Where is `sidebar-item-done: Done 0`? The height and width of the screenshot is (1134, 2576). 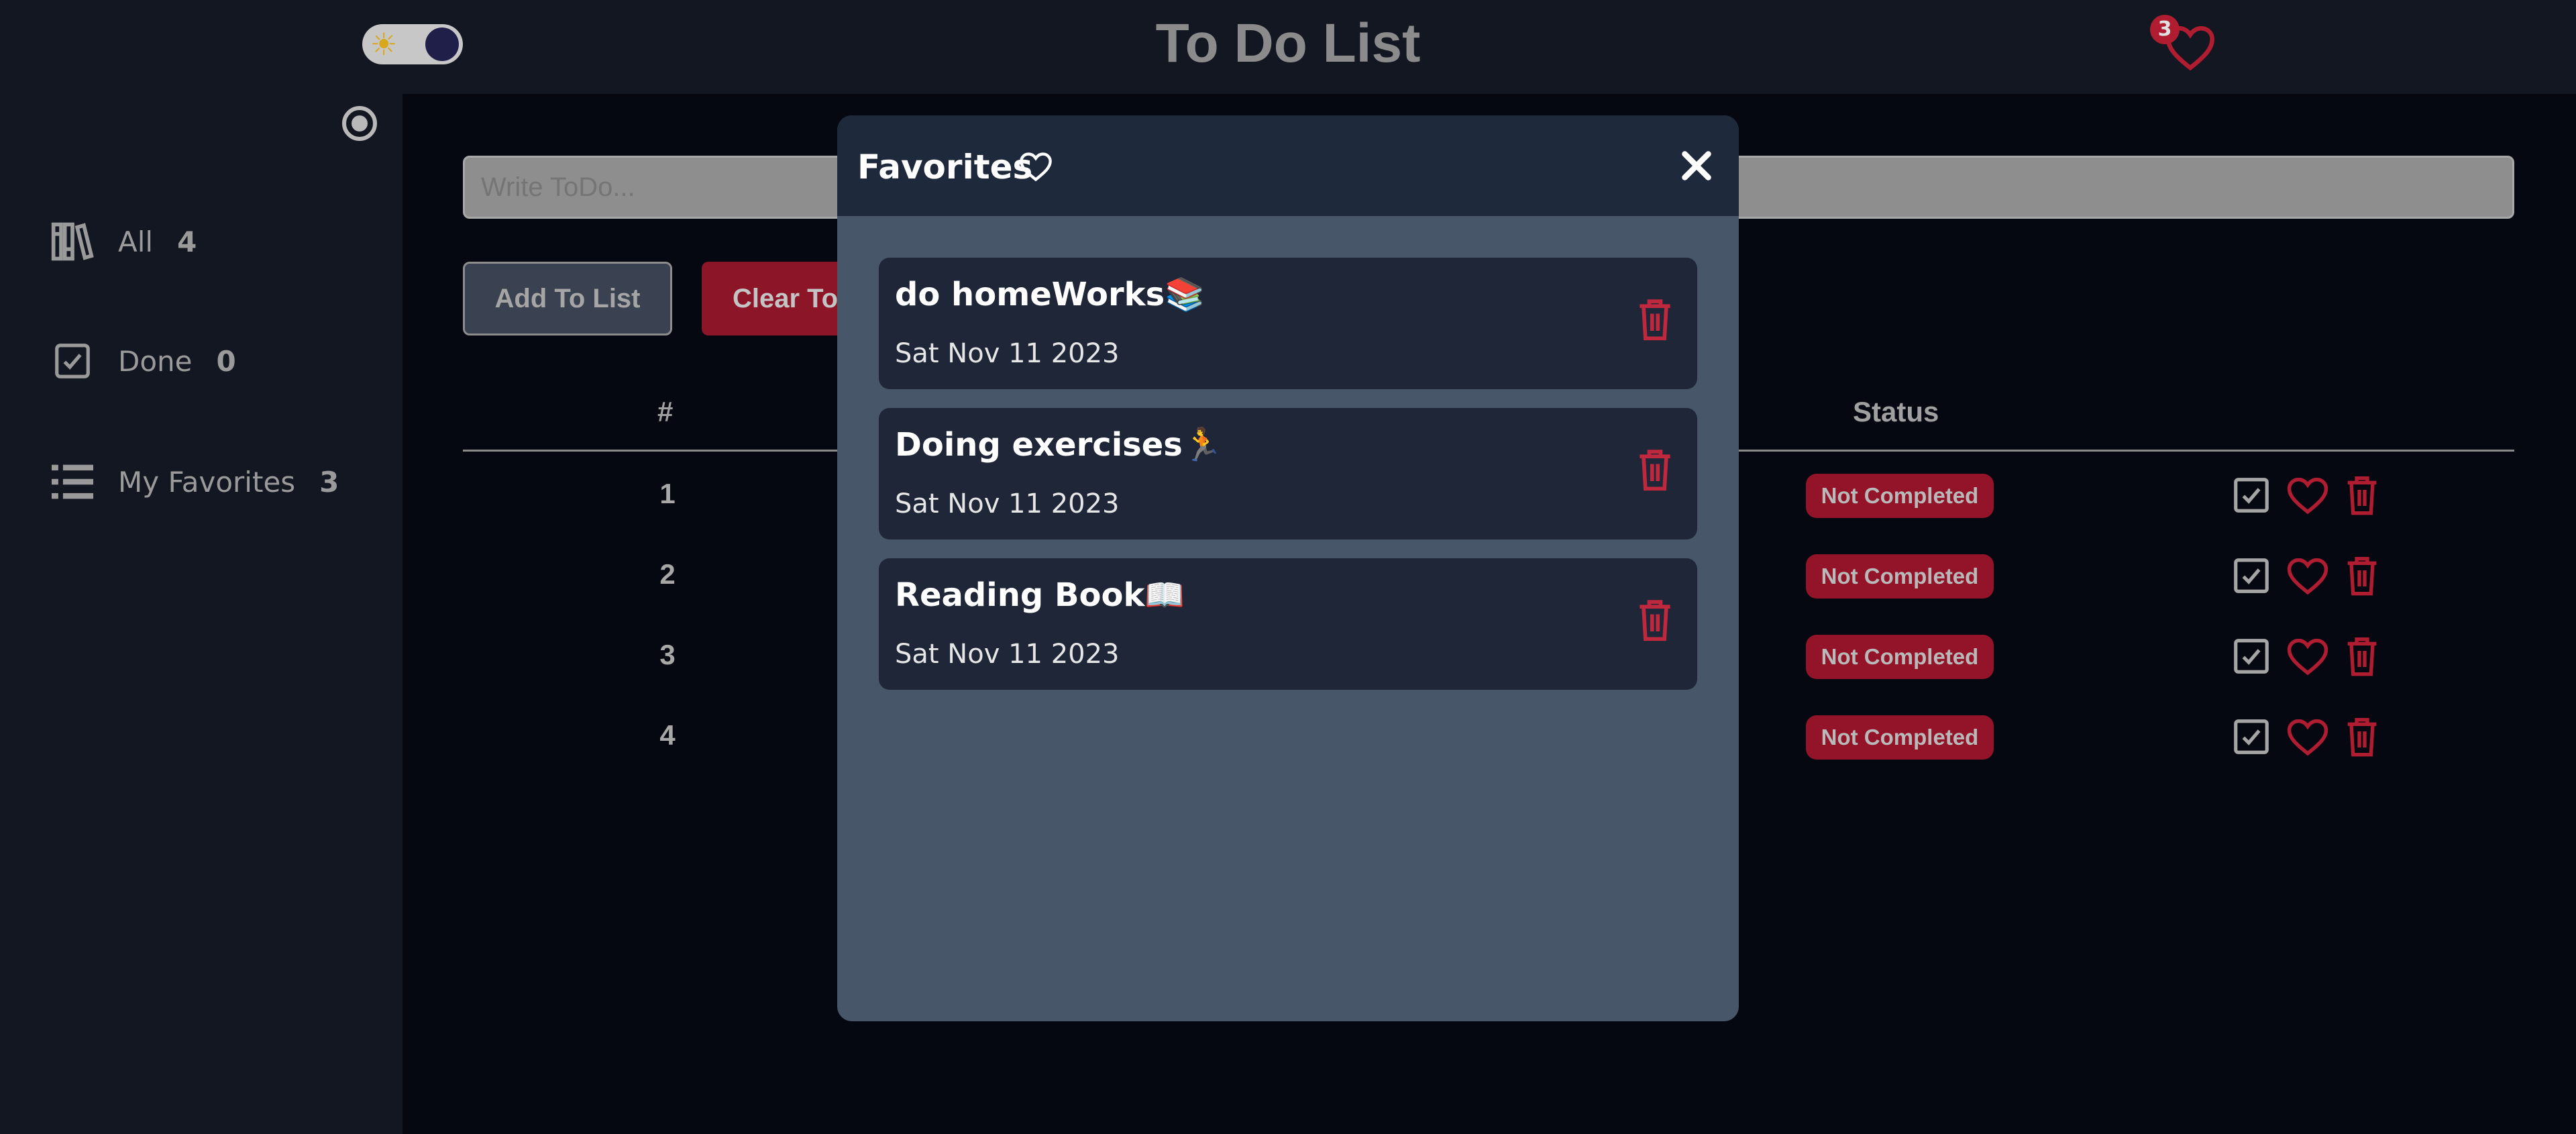 sidebar-item-done: Done 0 is located at coordinates (141, 361).